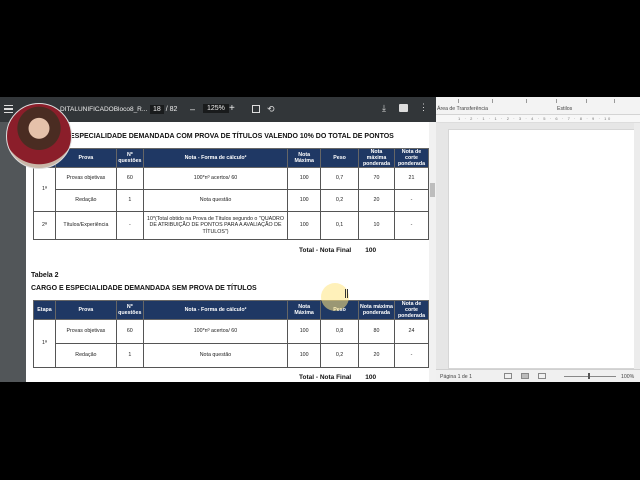 Image resolution: width=640 pixels, height=480 pixels. What do you see at coordinates (376, 310) in the screenshot?
I see `table2-header: Nota máxima ponderada` at bounding box center [376, 310].